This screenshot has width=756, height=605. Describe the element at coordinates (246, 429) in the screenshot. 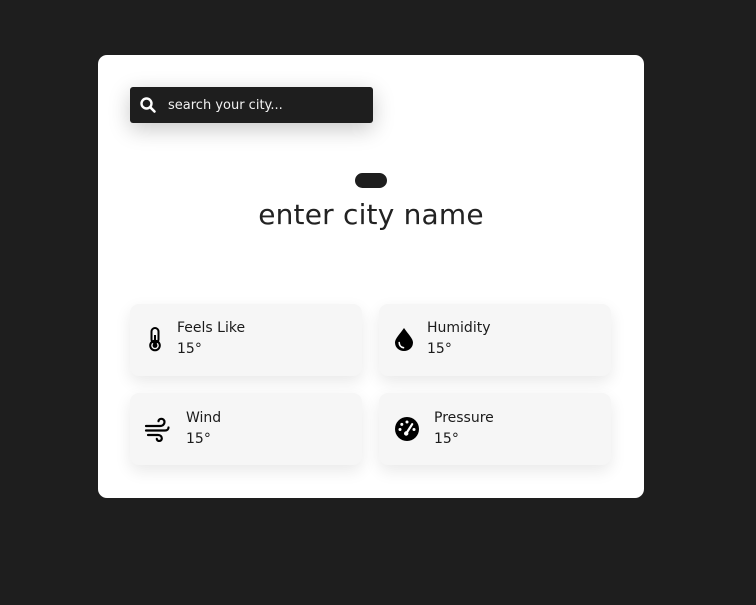

I see `stat-wind: Wind 15°` at that location.